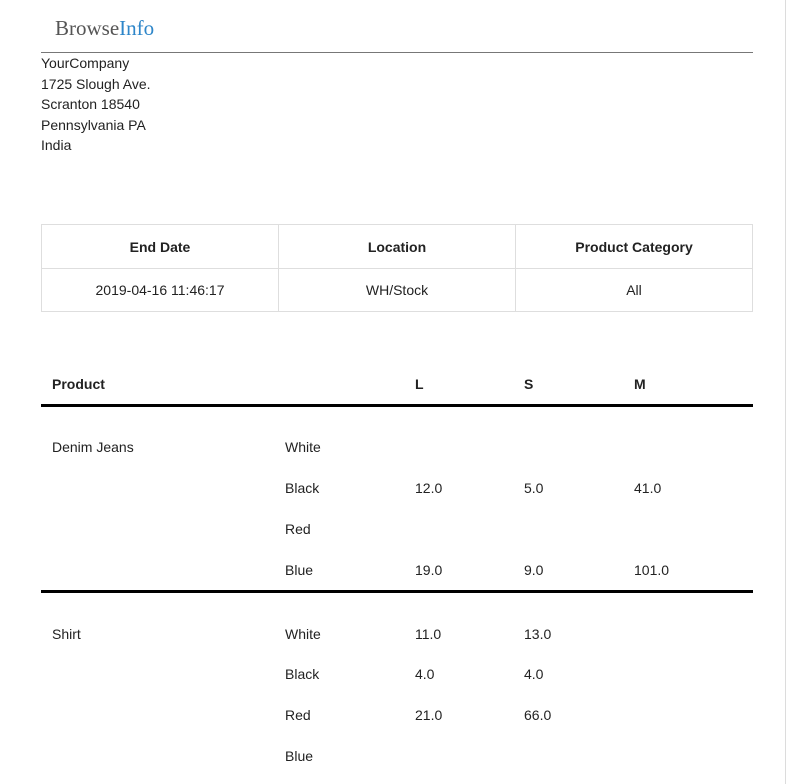  I want to click on column-header-m: M, so click(640, 384).